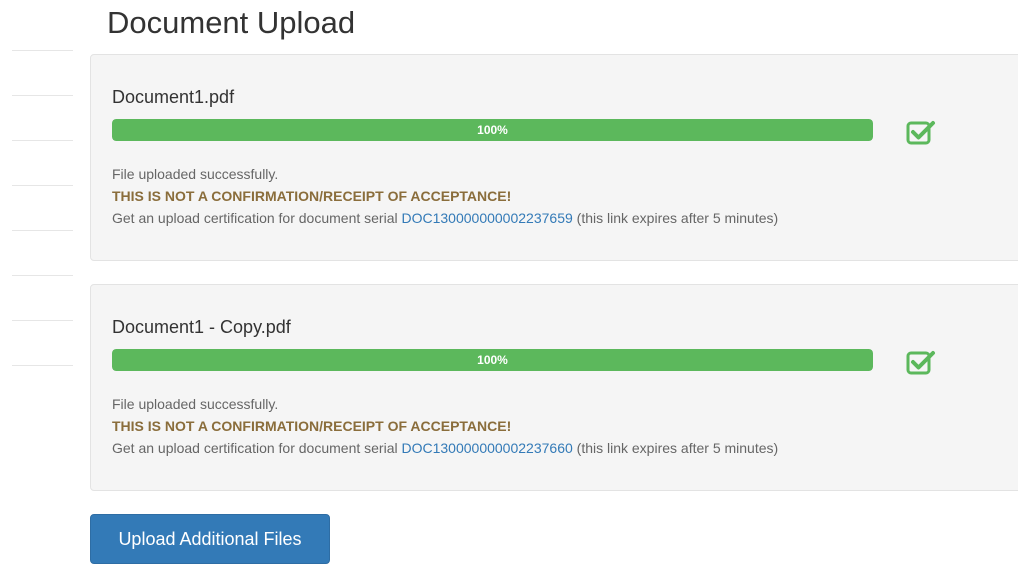  What do you see at coordinates (173, 97) in the screenshot?
I see `file-name: Document1.pdf` at bounding box center [173, 97].